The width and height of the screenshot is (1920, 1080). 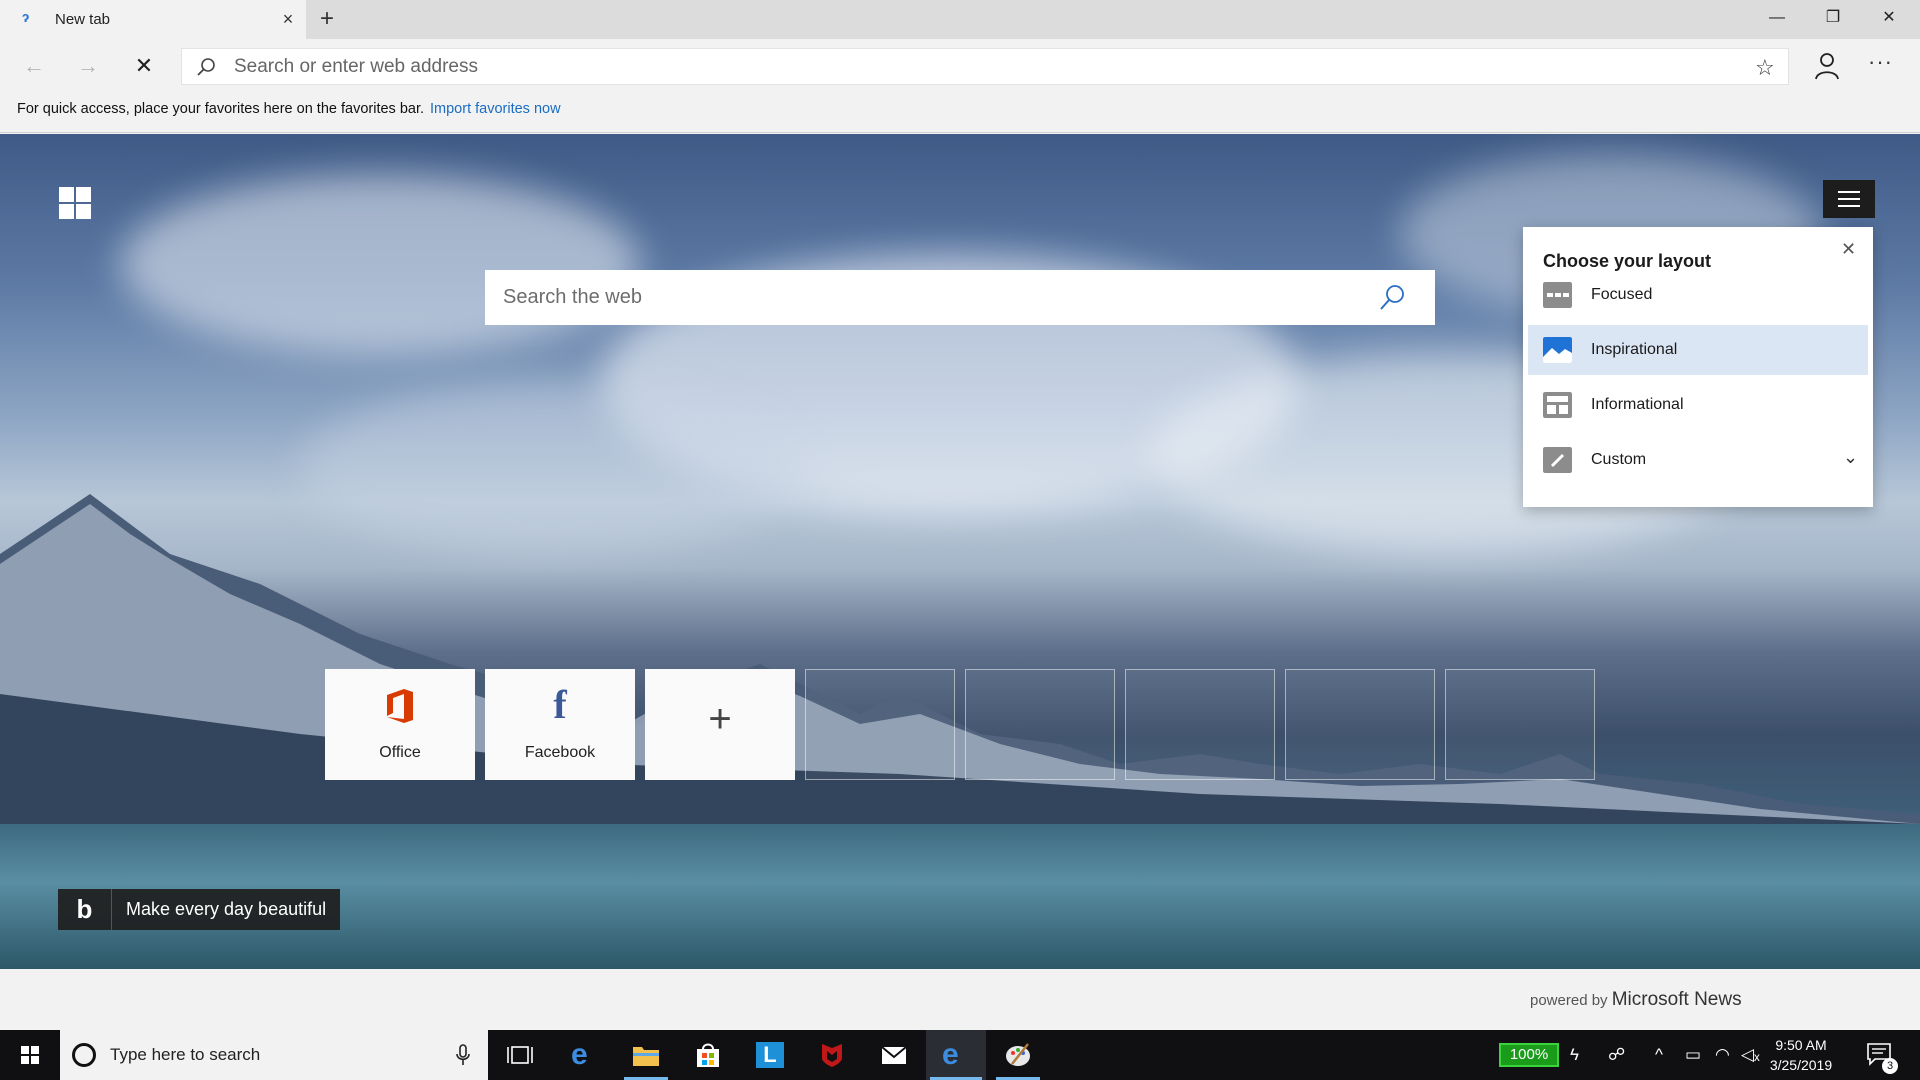 I want to click on taskbar-store, so click(x=708, y=1055).